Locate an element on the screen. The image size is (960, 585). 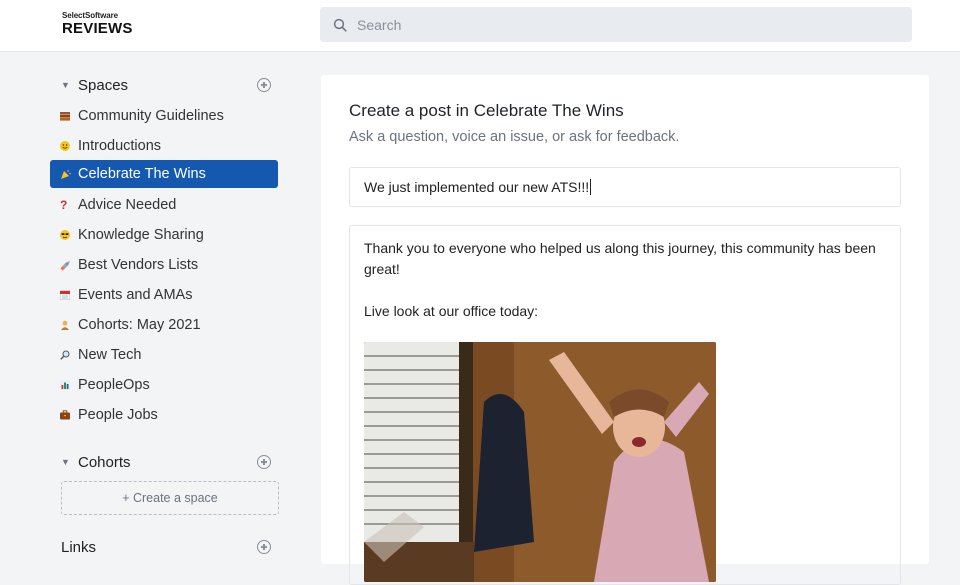
sidebar-item-new-tech: New Tech is located at coordinates (164, 355).